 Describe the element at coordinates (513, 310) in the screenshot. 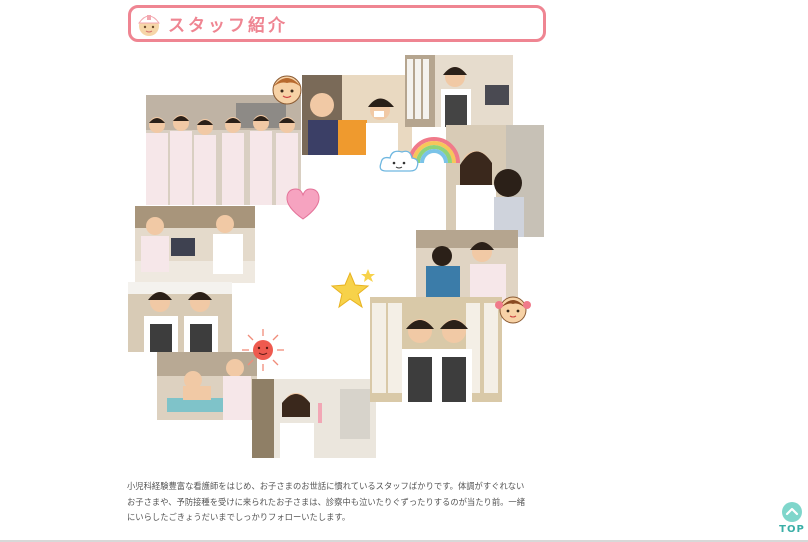

I see `girl-face-icon` at that location.